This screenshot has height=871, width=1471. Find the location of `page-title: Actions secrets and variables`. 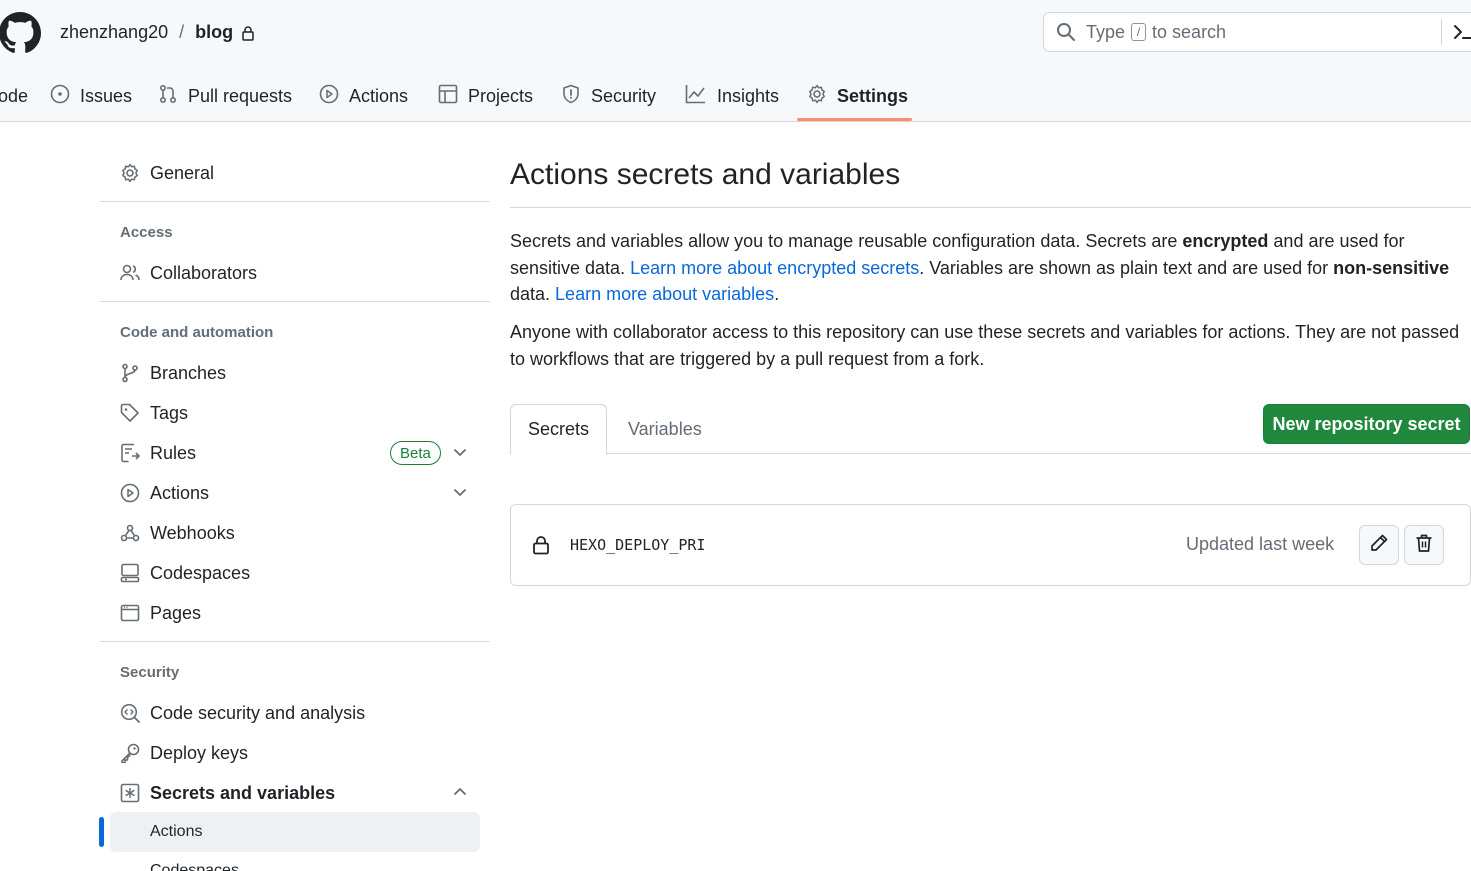

page-title: Actions secrets and variables is located at coordinates (705, 174).